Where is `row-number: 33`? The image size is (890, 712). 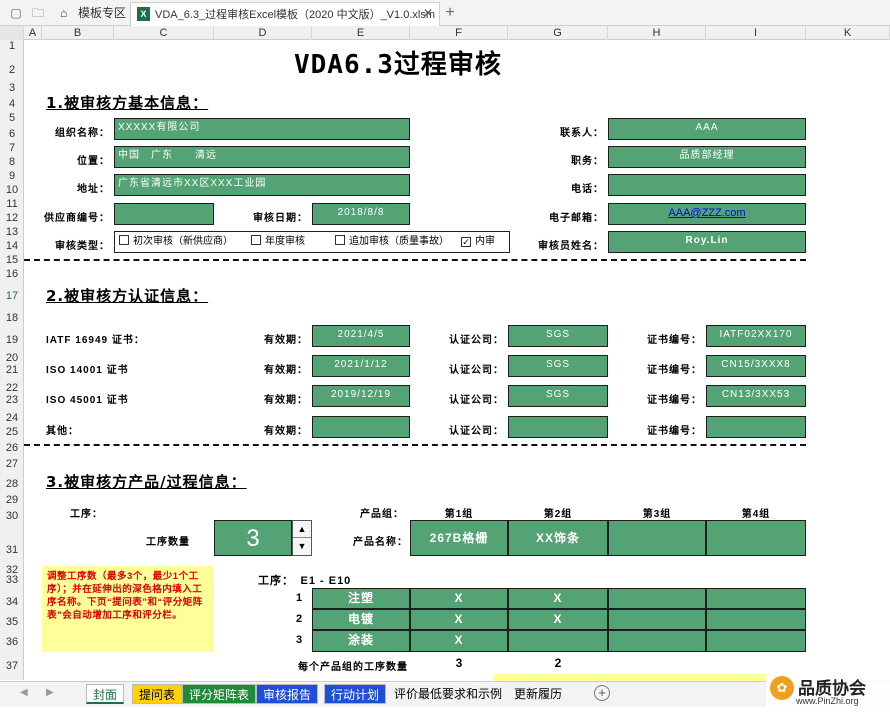
row-number: 33 is located at coordinates (12, 580).